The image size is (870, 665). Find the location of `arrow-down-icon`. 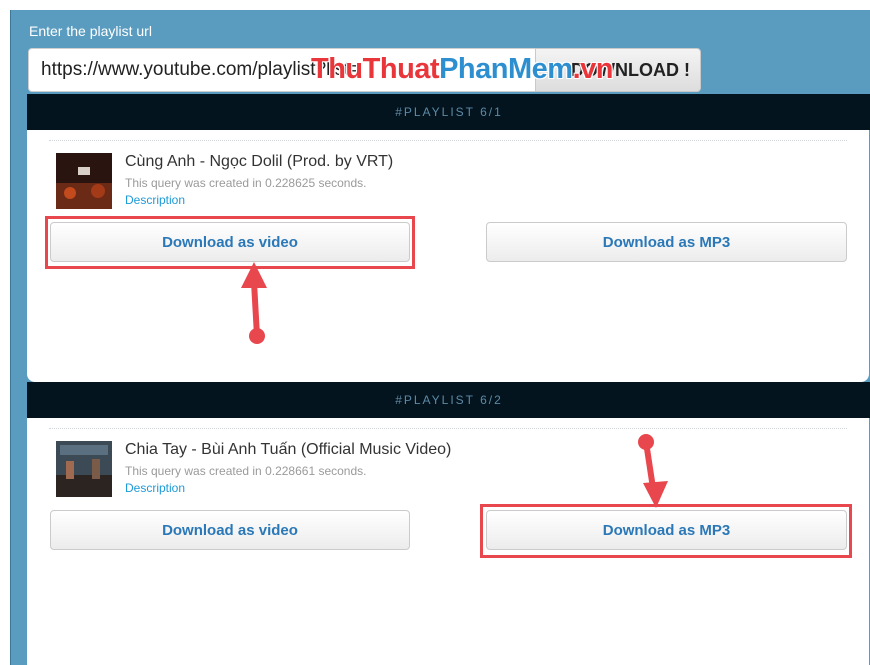

arrow-down-icon is located at coordinates (653, 471).